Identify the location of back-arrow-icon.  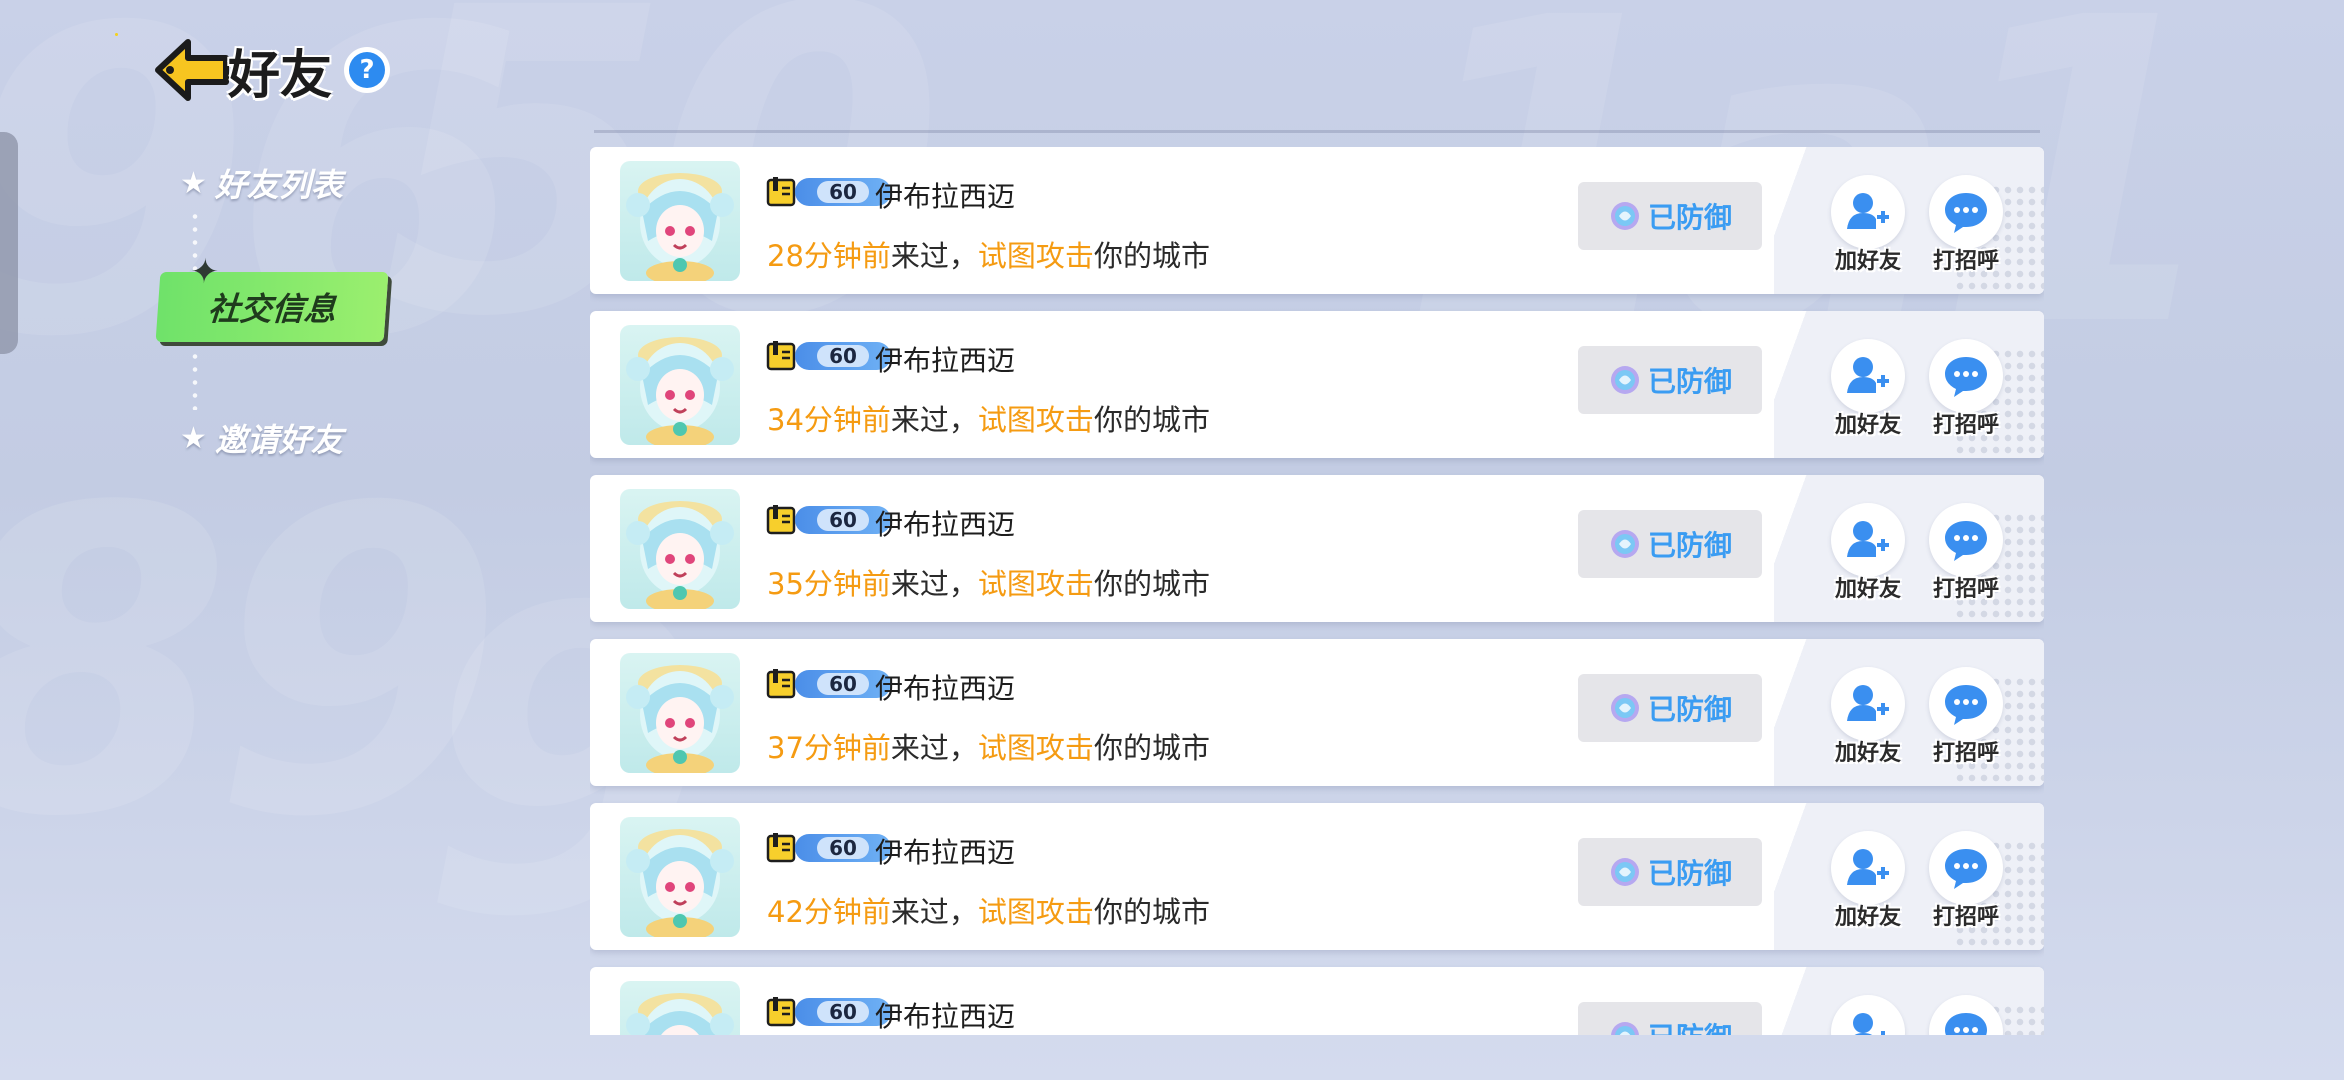
(192, 70).